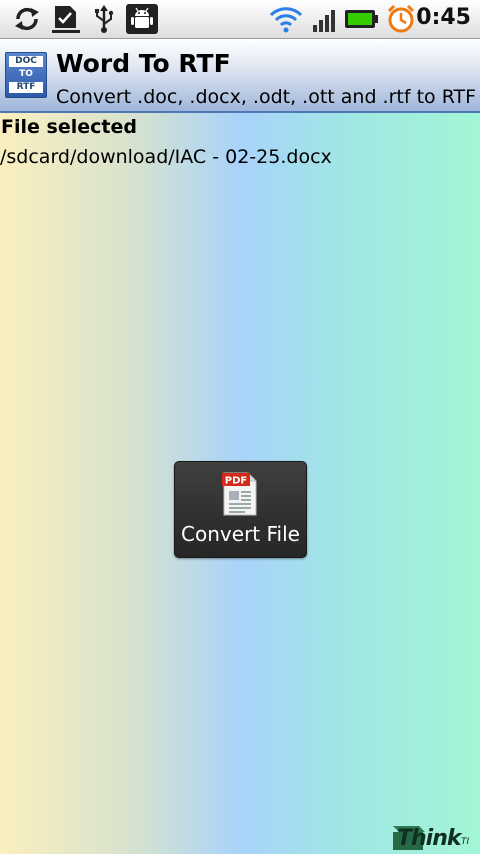 The height and width of the screenshot is (854, 480). What do you see at coordinates (143, 63) in the screenshot?
I see `app-title: Word To RTF` at bounding box center [143, 63].